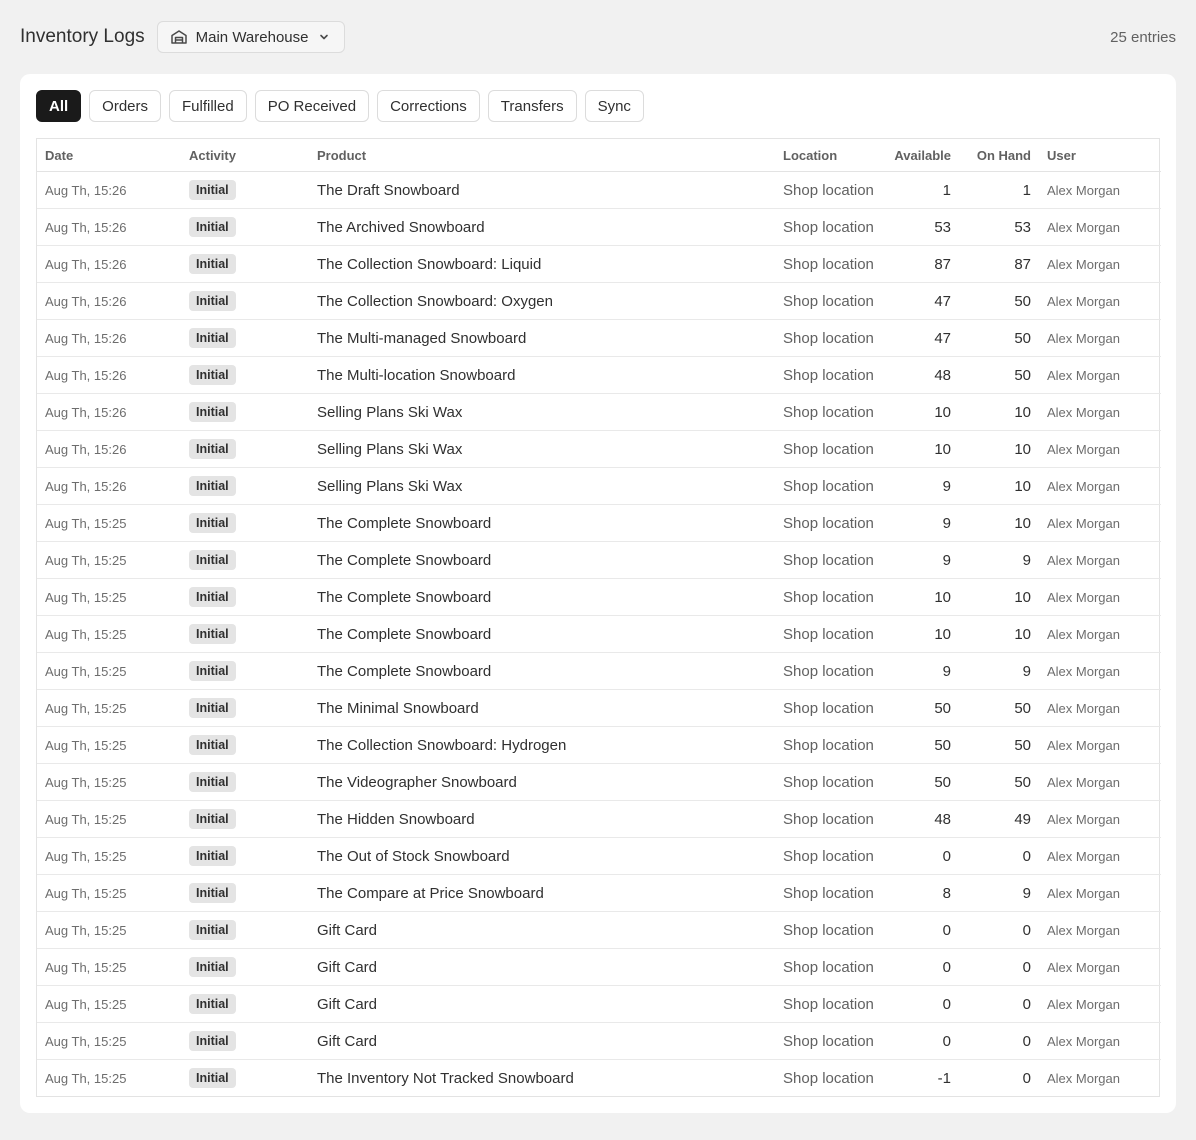 This screenshot has height=1140, width=1196. Describe the element at coordinates (922, 893) in the screenshot. I see `row-available: 8` at that location.